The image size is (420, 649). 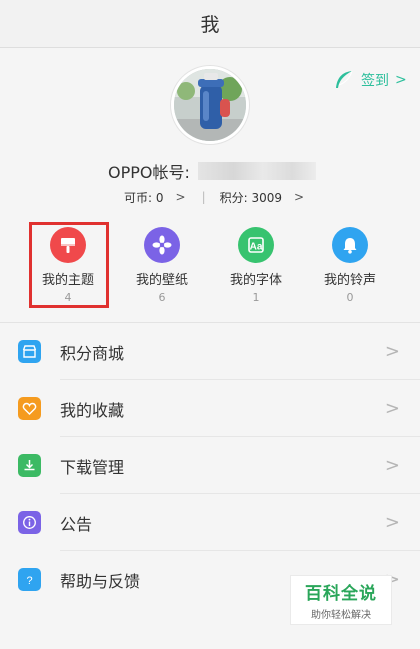 I want to click on list-label: 我的收藏, so click(x=92, y=410).